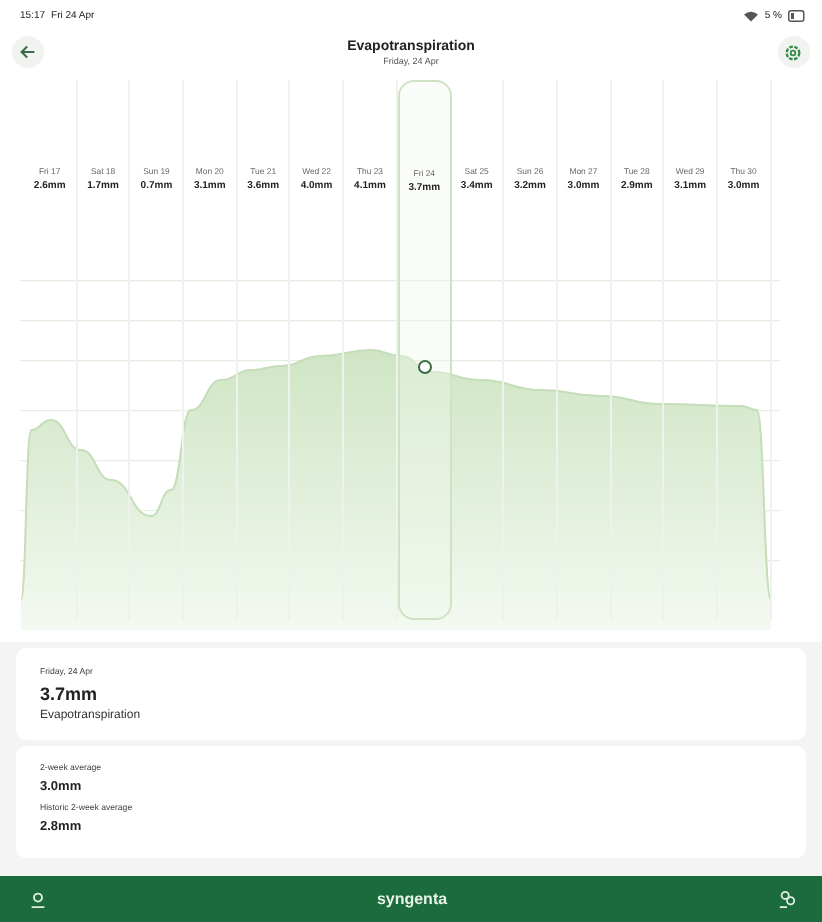  What do you see at coordinates (38, 899) in the screenshot?
I see `person-icon` at bounding box center [38, 899].